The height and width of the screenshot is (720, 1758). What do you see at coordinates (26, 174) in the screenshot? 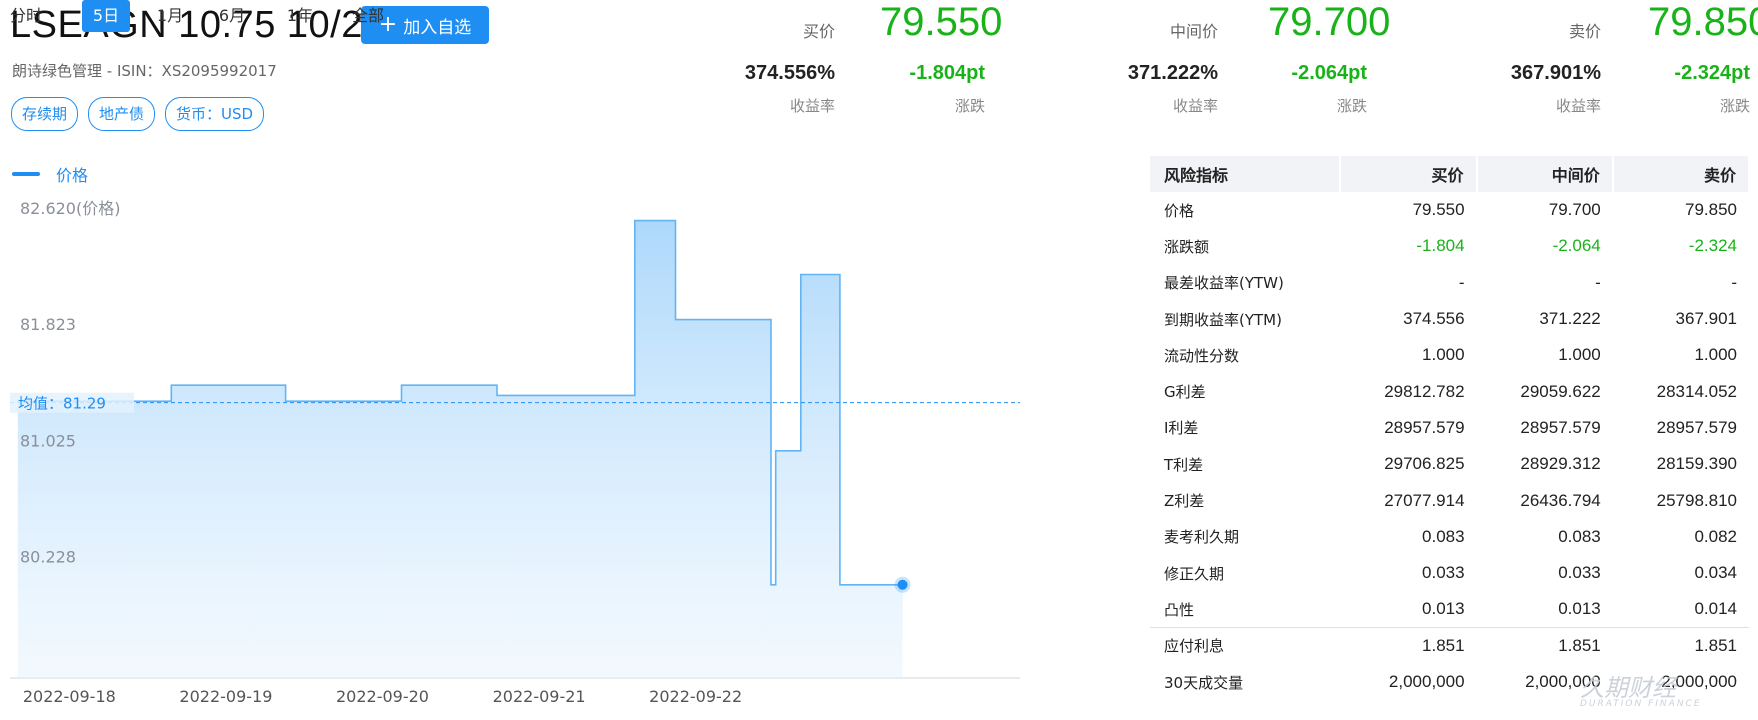
I see `legend-line-icon` at bounding box center [26, 174].